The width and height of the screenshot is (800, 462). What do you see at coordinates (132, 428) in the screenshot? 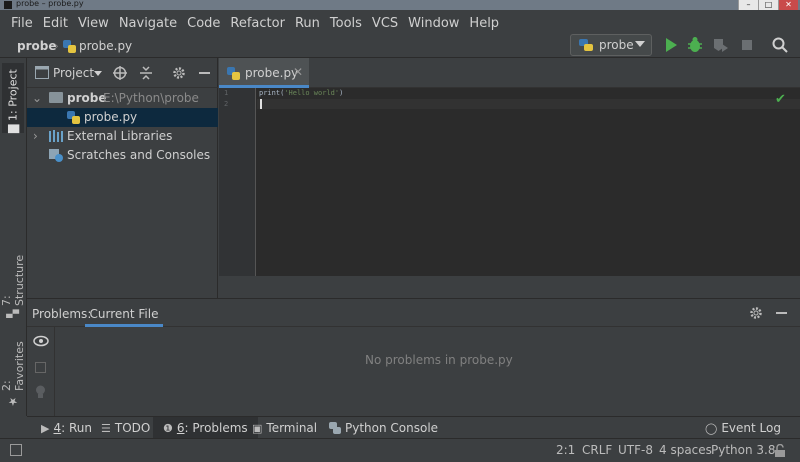
I see `tab-todo-label: TODO` at bounding box center [132, 428].